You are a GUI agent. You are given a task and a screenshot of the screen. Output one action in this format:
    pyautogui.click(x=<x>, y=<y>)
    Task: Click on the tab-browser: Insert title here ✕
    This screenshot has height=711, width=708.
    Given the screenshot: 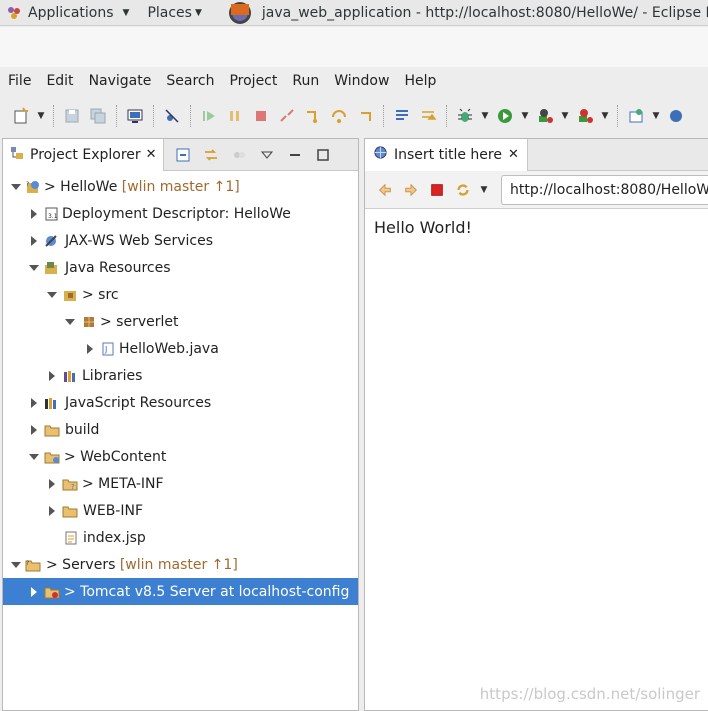 What is the action you would take?
    pyautogui.click(x=446, y=154)
    